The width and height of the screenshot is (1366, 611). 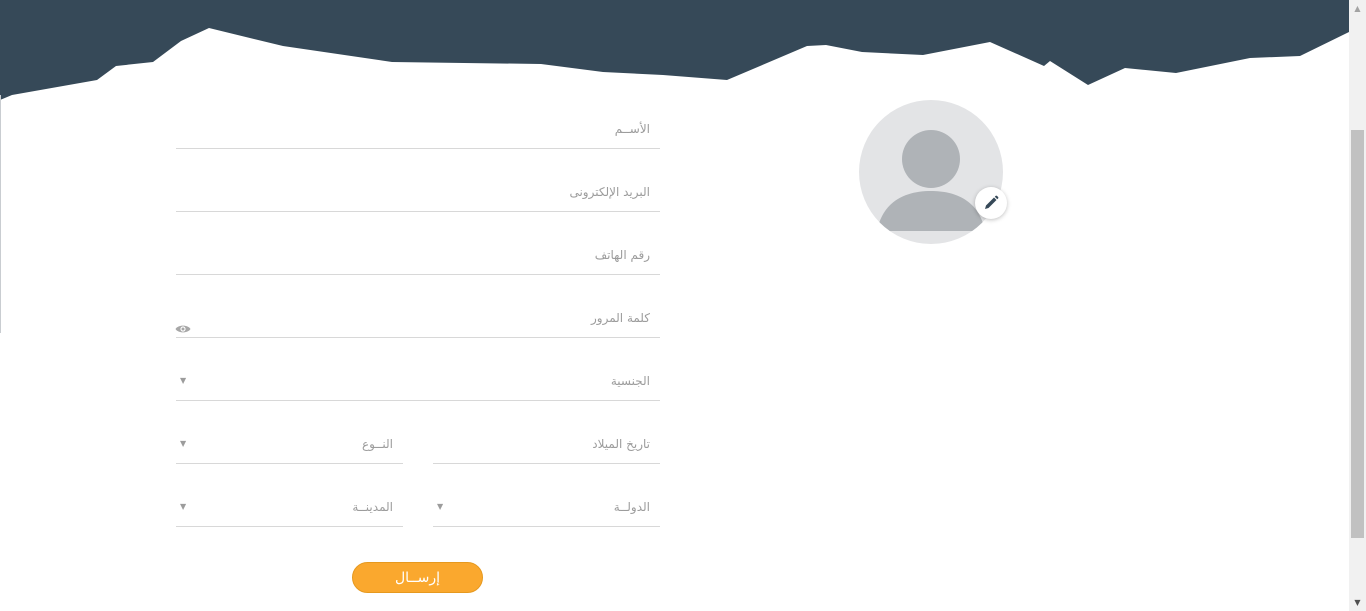 What do you see at coordinates (622, 255) in the screenshot?
I see `phone-placeholder: رقم الهاتف` at bounding box center [622, 255].